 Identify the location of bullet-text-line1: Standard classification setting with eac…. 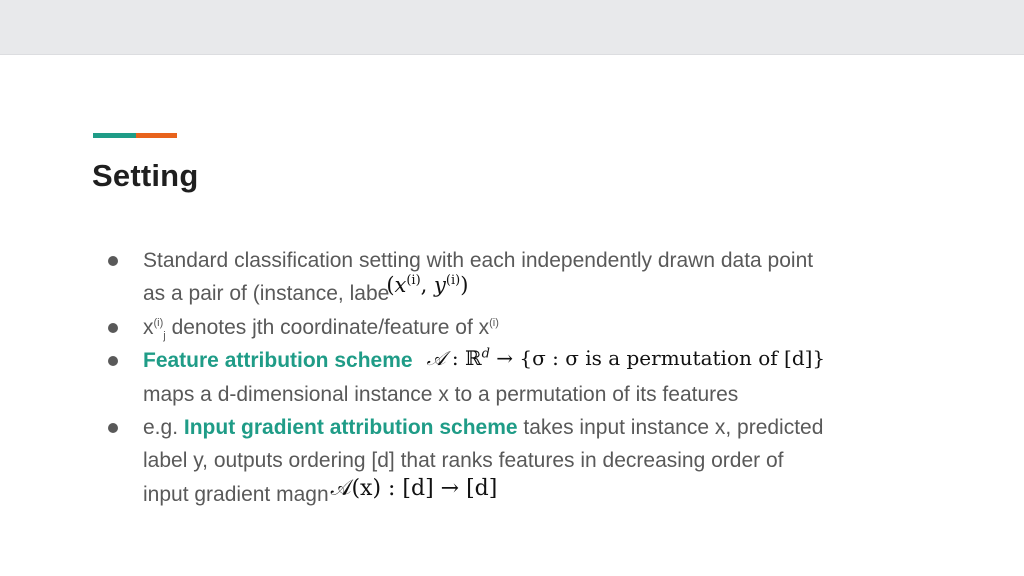
(478, 260).